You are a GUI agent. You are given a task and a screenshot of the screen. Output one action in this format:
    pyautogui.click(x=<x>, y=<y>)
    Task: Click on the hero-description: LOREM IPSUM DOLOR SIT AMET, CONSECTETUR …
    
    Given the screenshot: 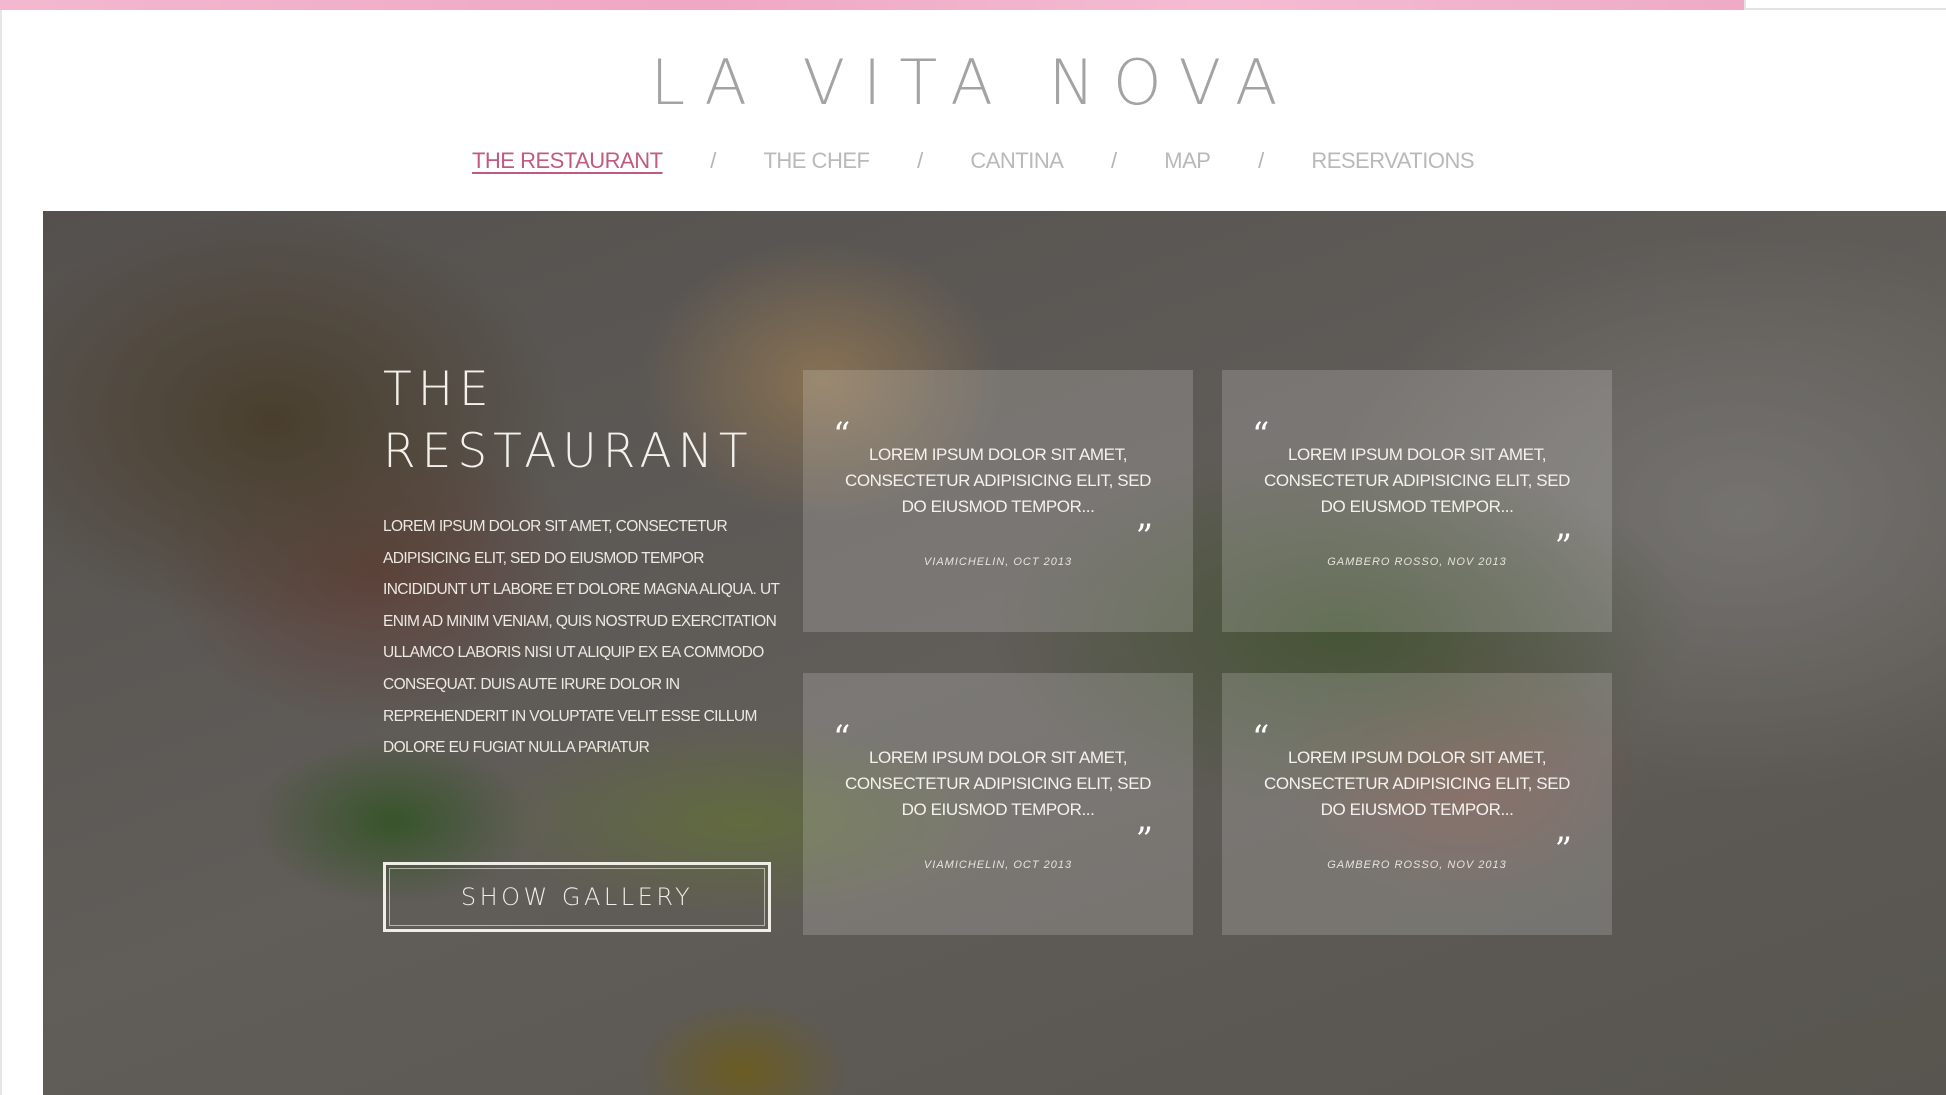 What is the action you would take?
    pyautogui.click(x=581, y=637)
    